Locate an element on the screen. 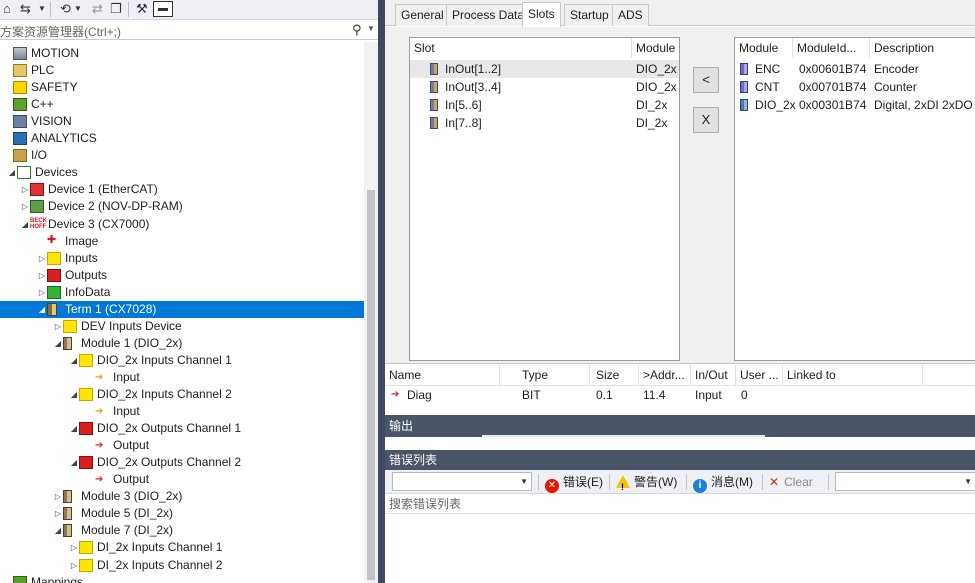 This screenshot has height=583, width=975. table-row: ➔ Diag BIT 0.1 11.4 Input 0 is located at coordinates (680, 395).